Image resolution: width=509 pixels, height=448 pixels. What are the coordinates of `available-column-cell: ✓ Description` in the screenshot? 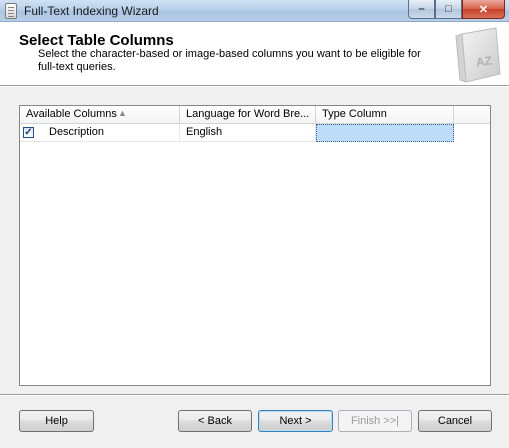 It's located at (100, 133).